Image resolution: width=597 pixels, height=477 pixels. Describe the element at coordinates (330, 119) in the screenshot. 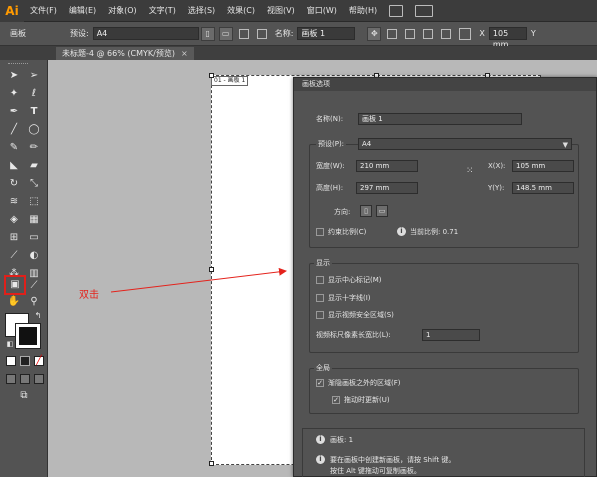

I see `name-label: 名称(N):` at that location.